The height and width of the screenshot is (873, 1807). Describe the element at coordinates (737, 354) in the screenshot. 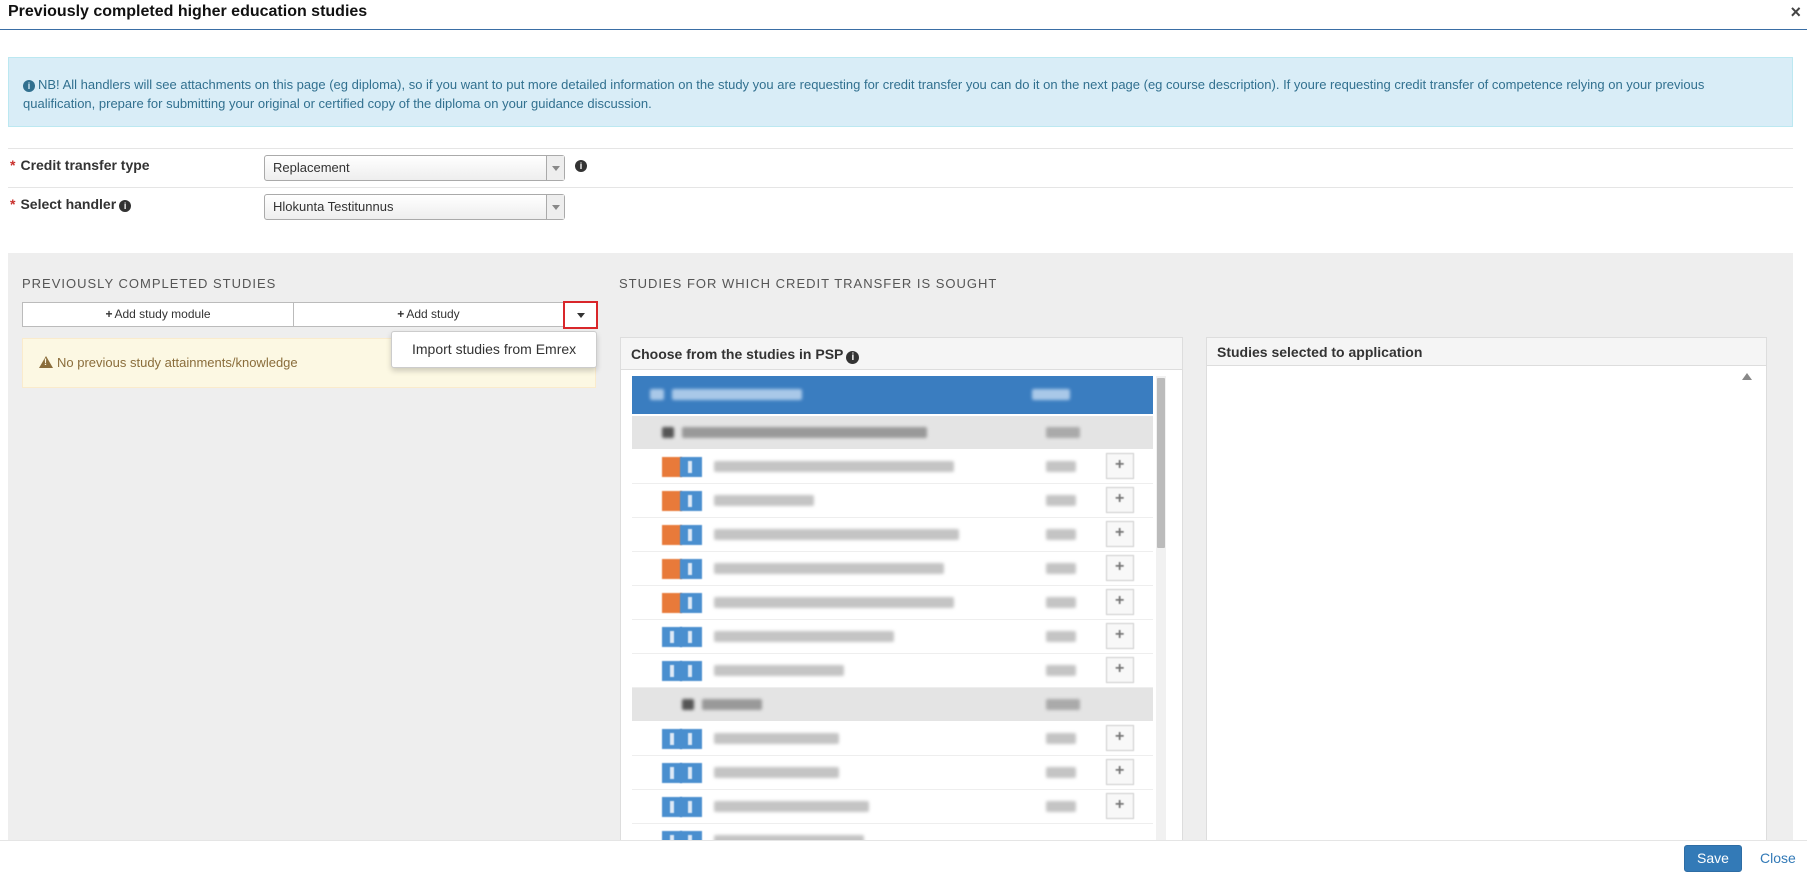

I see `choose-studies-panel-title: Choose from the studies in PSP` at that location.